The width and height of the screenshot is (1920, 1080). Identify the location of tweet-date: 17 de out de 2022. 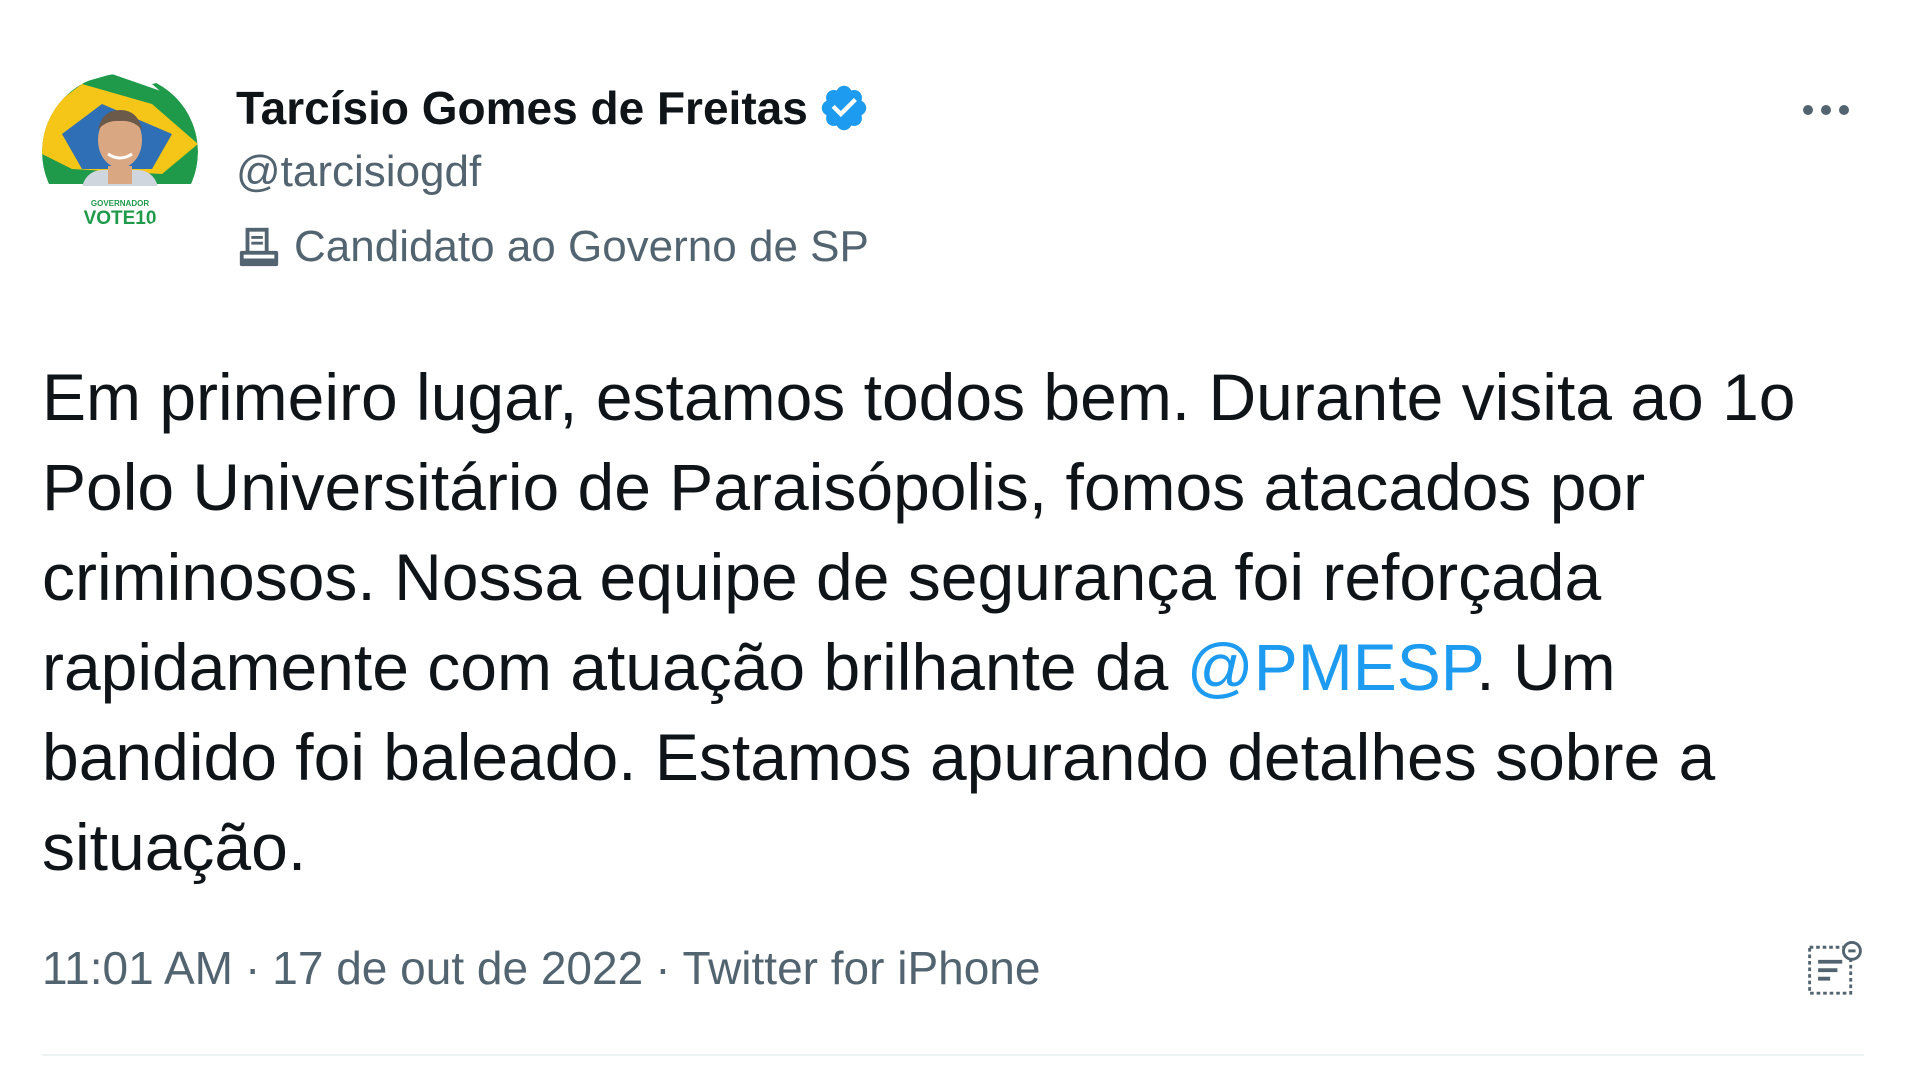
(457, 968).